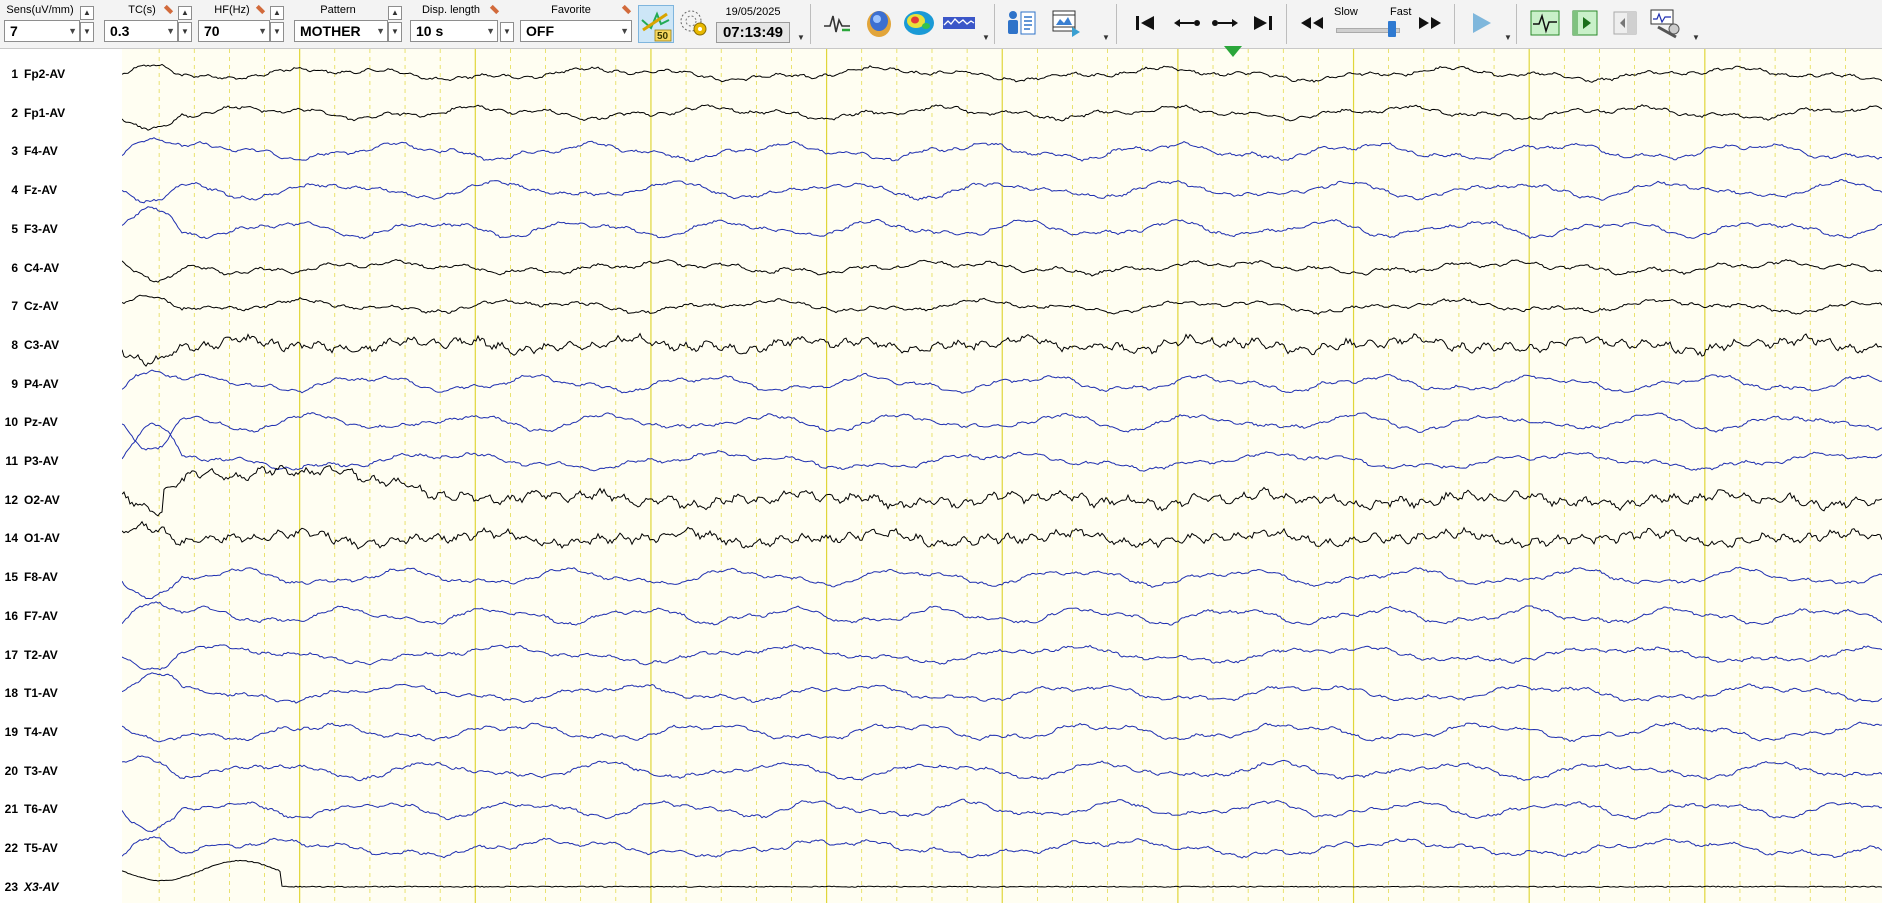  What do you see at coordinates (60, 75) in the screenshot?
I see `channel-label: 1 Fp2-AV` at bounding box center [60, 75].